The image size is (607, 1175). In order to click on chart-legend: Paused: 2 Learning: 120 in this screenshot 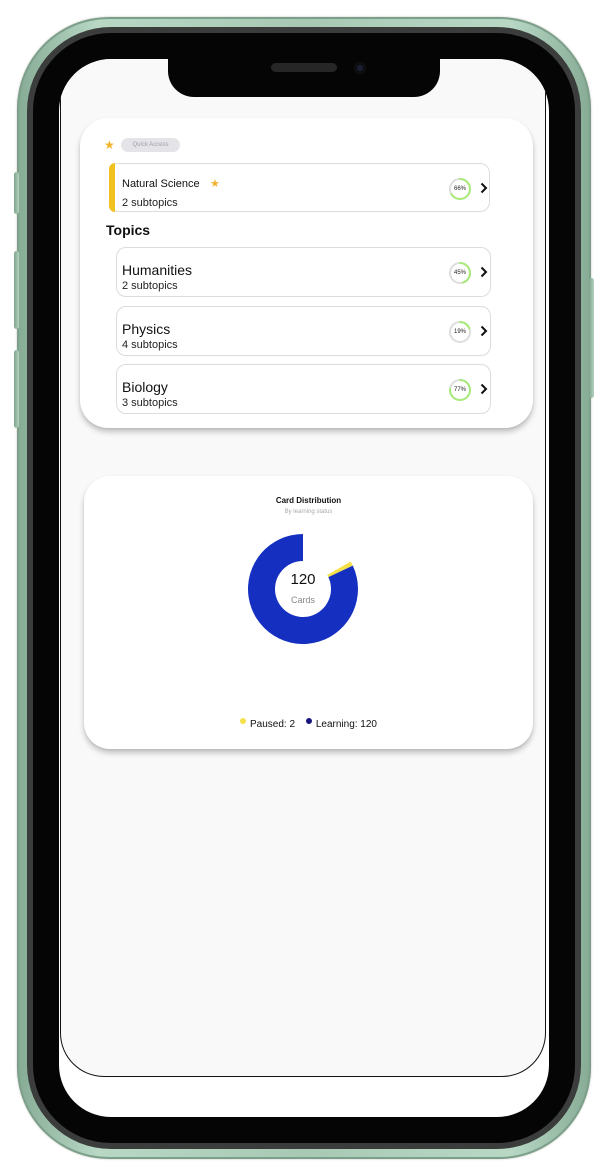, I will do `click(308, 724)`.